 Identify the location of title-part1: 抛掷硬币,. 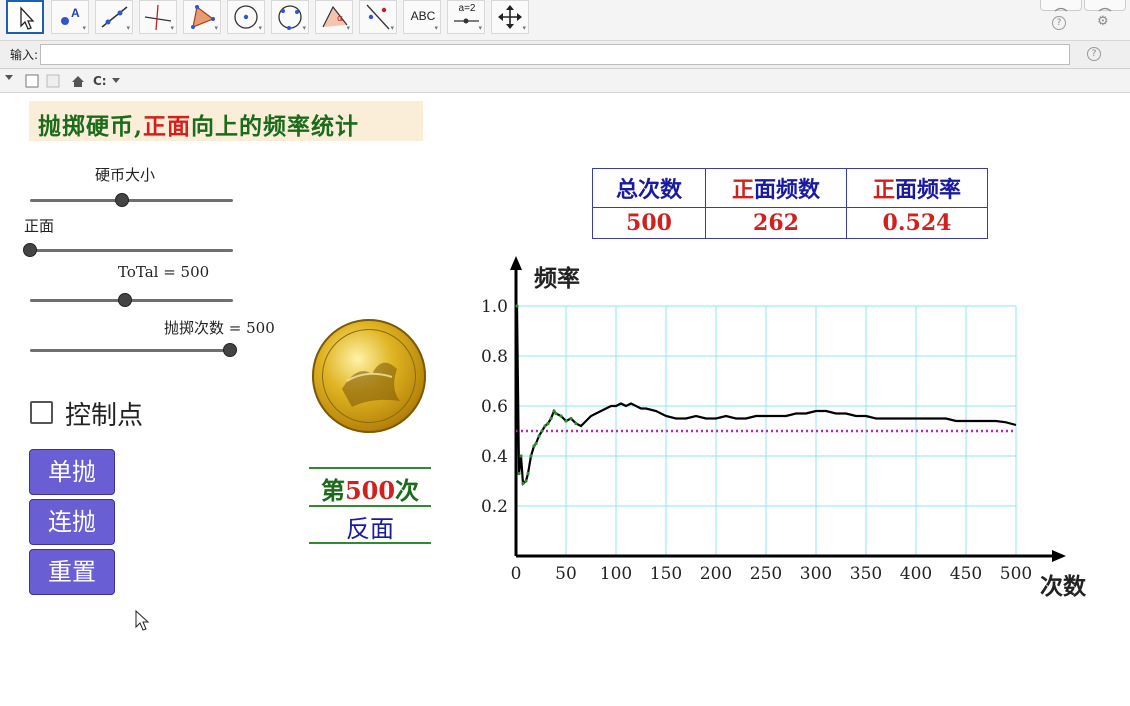
(91, 126).